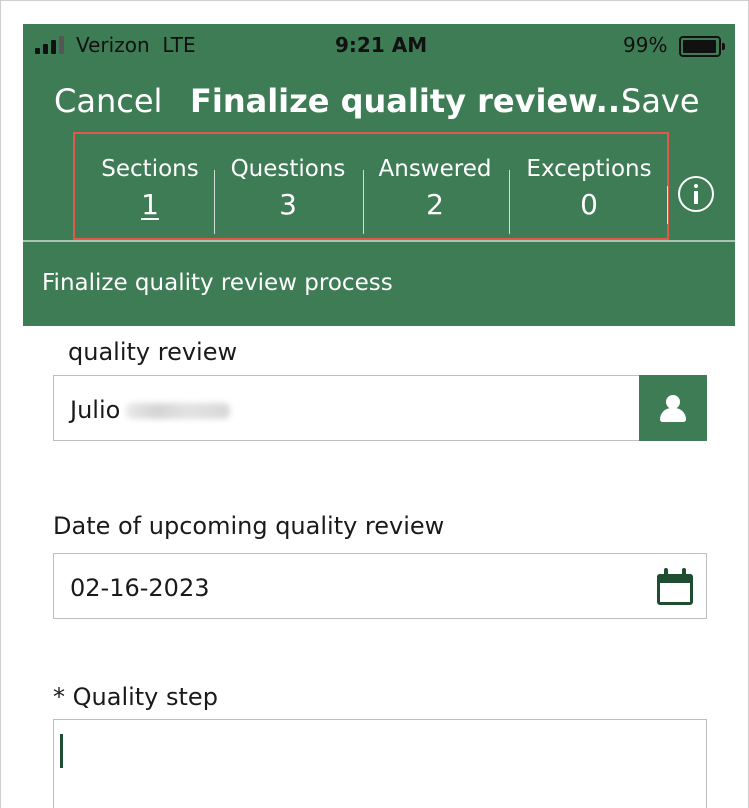 This screenshot has width=749, height=808. What do you see at coordinates (379, 241) in the screenshot?
I see `header-separator` at bounding box center [379, 241].